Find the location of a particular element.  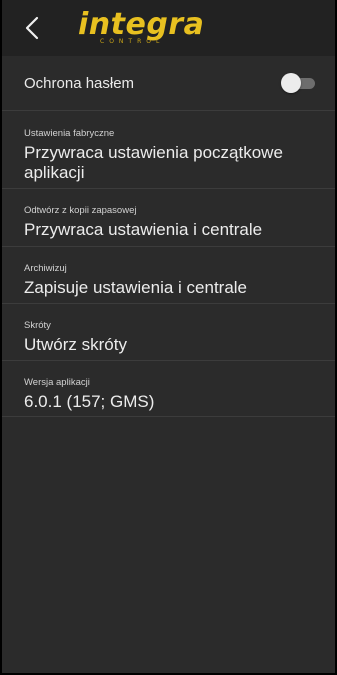

restore-backup-caption: Odtwórz z kopii zapasowej is located at coordinates (80, 210).